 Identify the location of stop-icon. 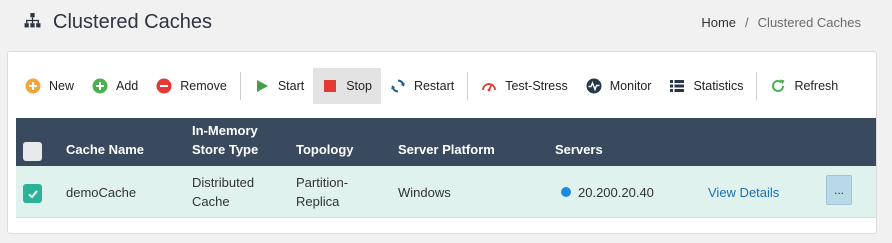
(330, 86).